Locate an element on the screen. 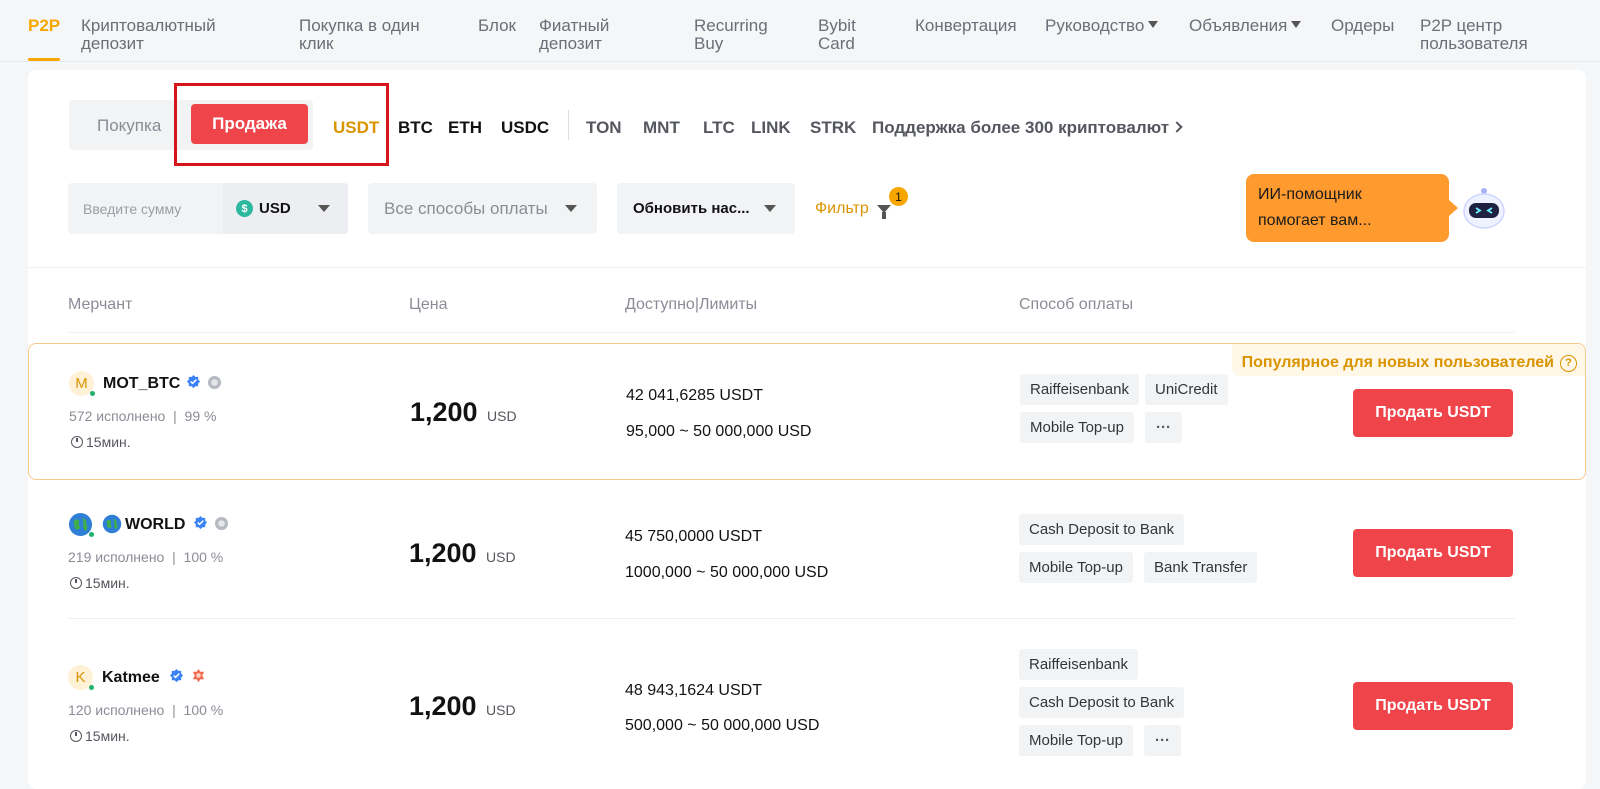 The width and height of the screenshot is (1600, 789). nav-block: Блок is located at coordinates (497, 26).